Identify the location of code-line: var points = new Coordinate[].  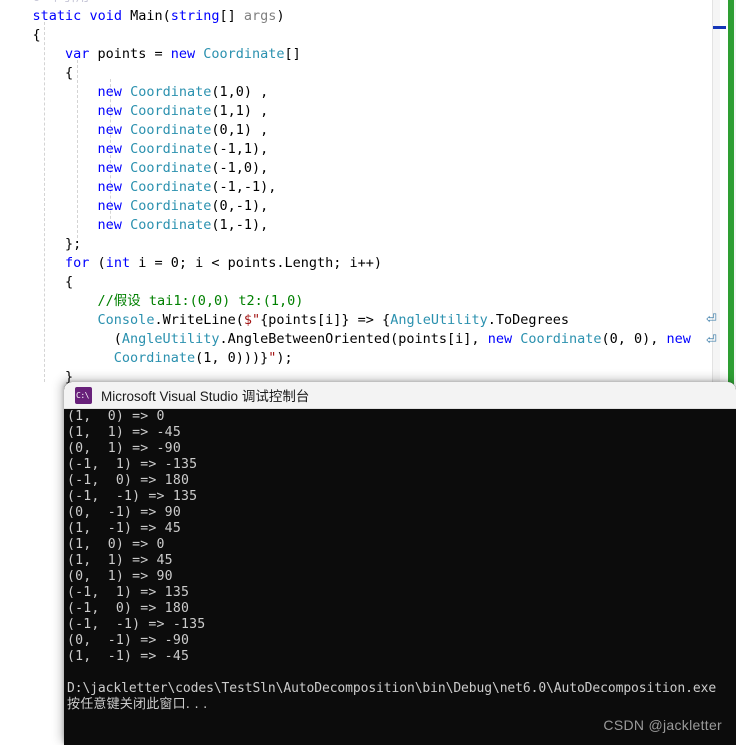
(356, 54).